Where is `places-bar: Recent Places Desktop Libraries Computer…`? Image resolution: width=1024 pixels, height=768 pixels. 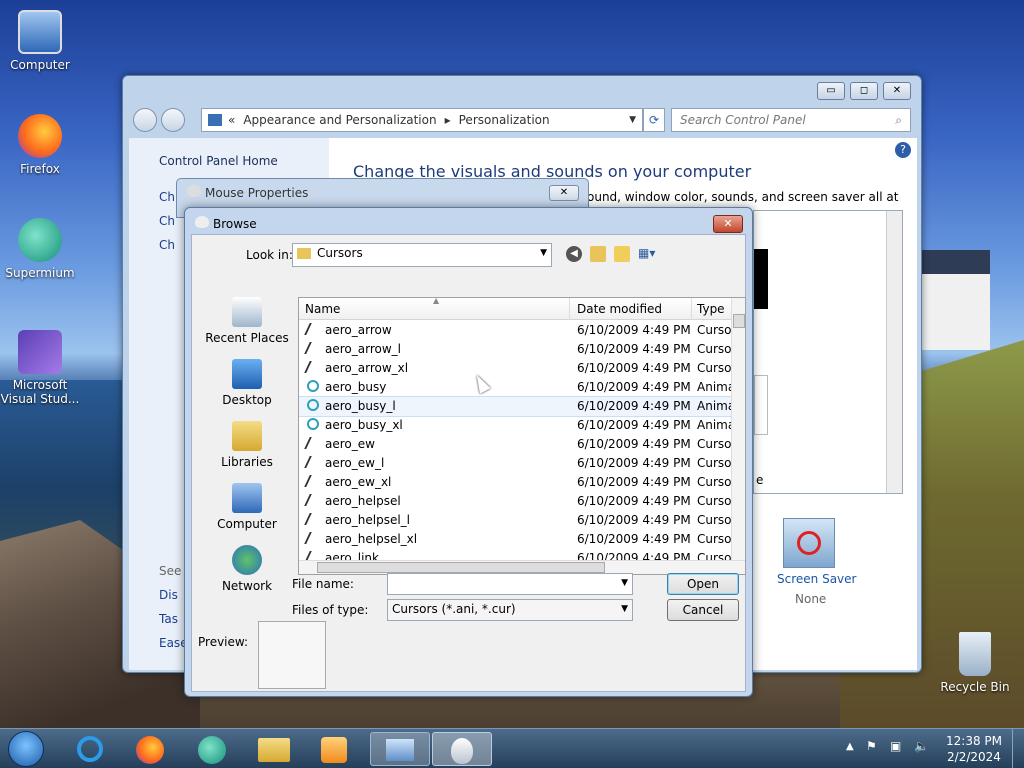
places-bar: Recent Places Desktop Libraries Computer… is located at coordinates (247, 445).